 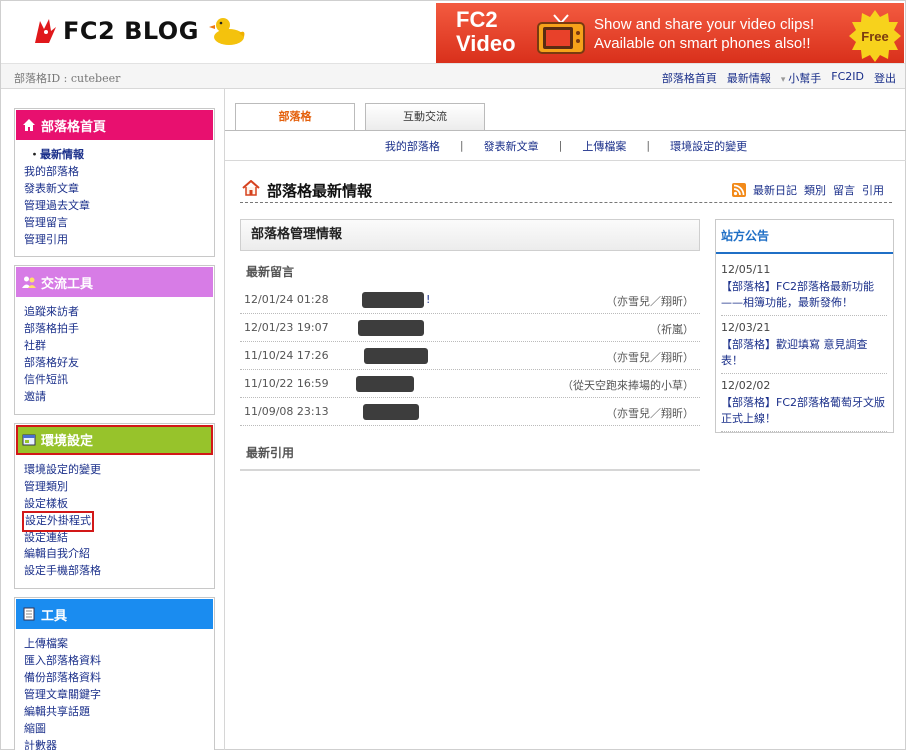 What do you see at coordinates (749, 78) in the screenshot?
I see `news-link: 最新情報` at bounding box center [749, 78].